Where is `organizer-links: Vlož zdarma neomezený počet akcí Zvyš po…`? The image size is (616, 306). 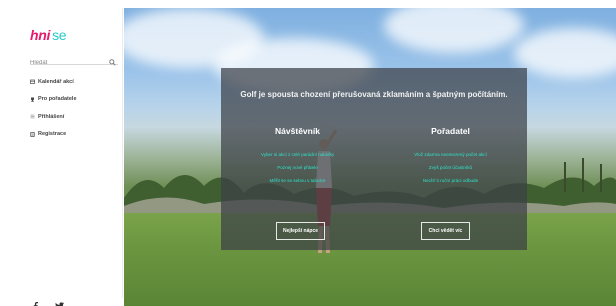
organizer-links: Vlož zdarma neomezený počet akcí Zvyš po… is located at coordinates (450, 168).